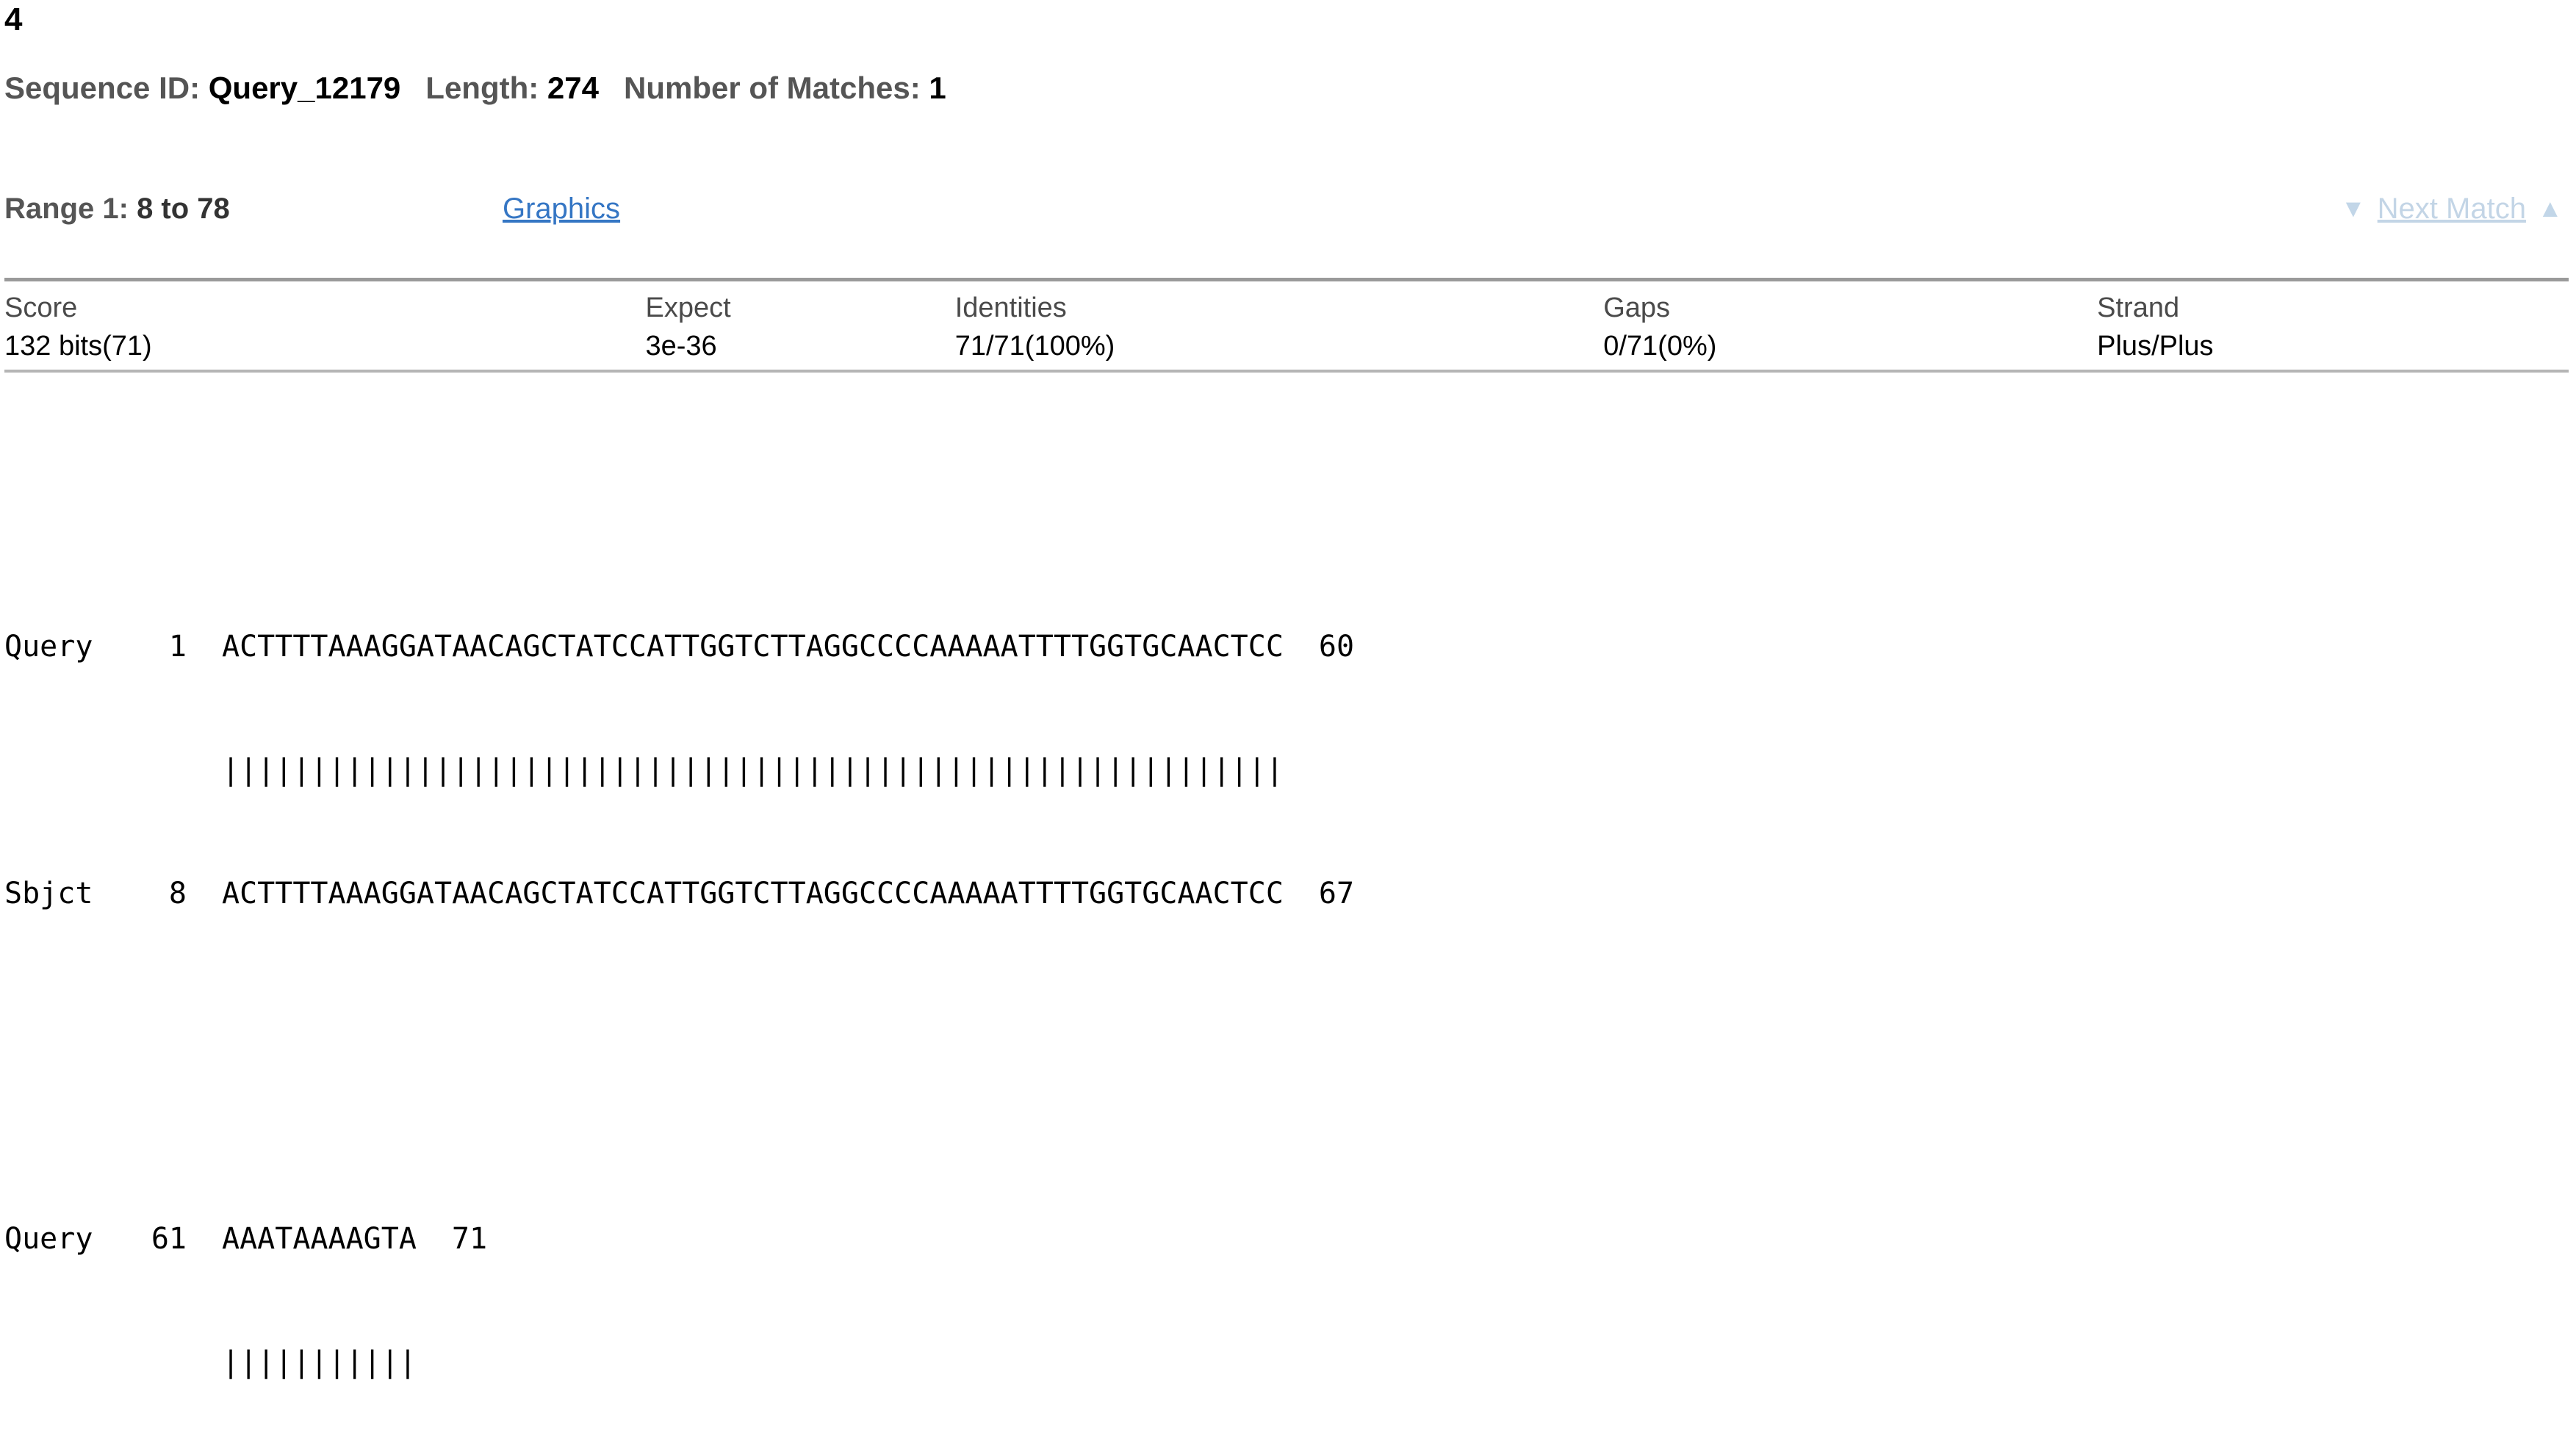 The height and width of the screenshot is (1452, 2576). Describe the element at coordinates (1286, 304) in the screenshot. I see `stats-header-row: Score Expect Identities Gaps Strand` at that location.